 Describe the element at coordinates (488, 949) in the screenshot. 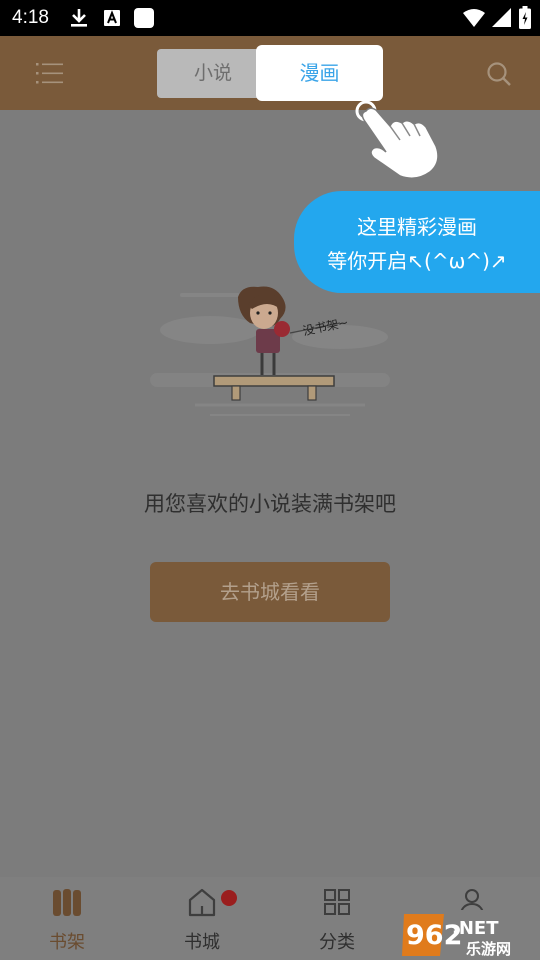

I see `watermark-site: 乐游网` at that location.